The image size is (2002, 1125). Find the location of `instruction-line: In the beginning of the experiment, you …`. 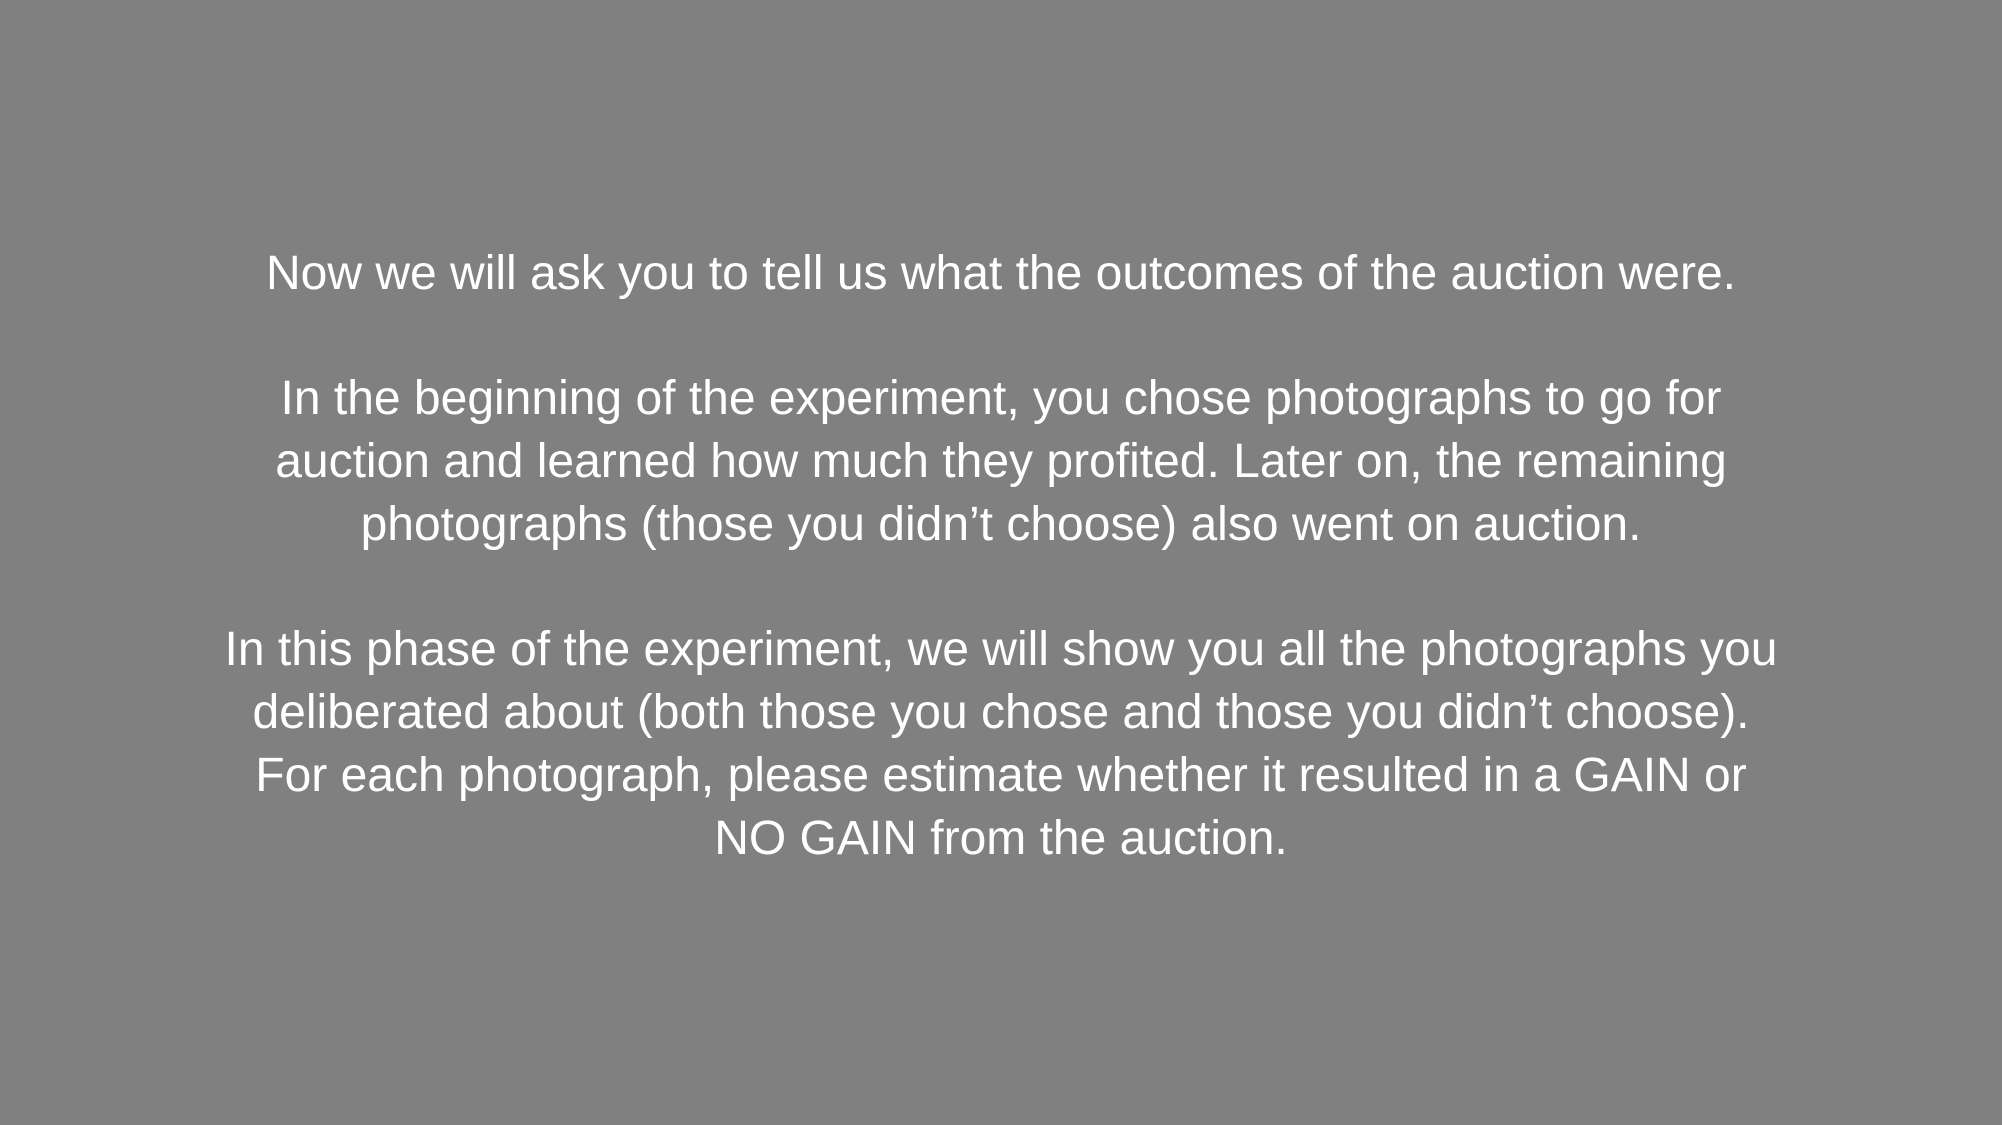

instruction-line: In the beginning of the experiment, you … is located at coordinates (1001, 398).